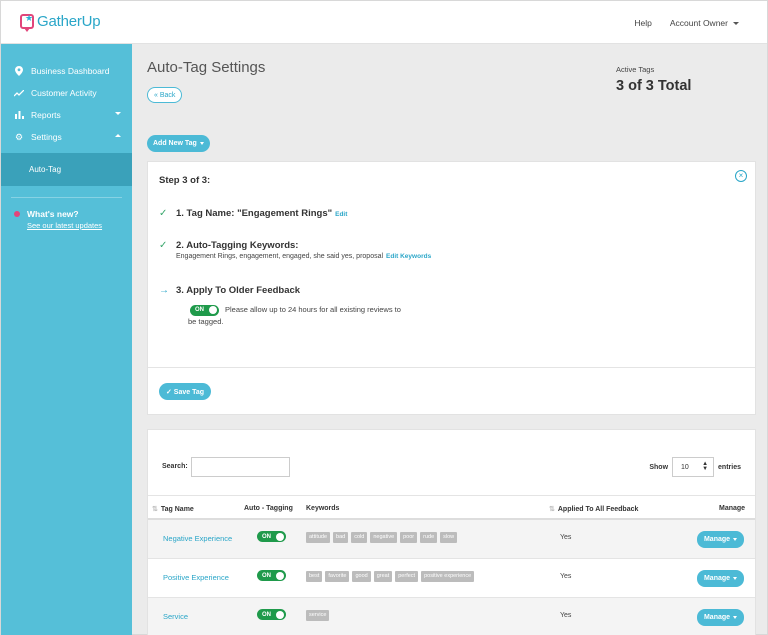 The width and height of the screenshot is (768, 635). I want to click on edit-tag-name-link: Edit, so click(341, 214).